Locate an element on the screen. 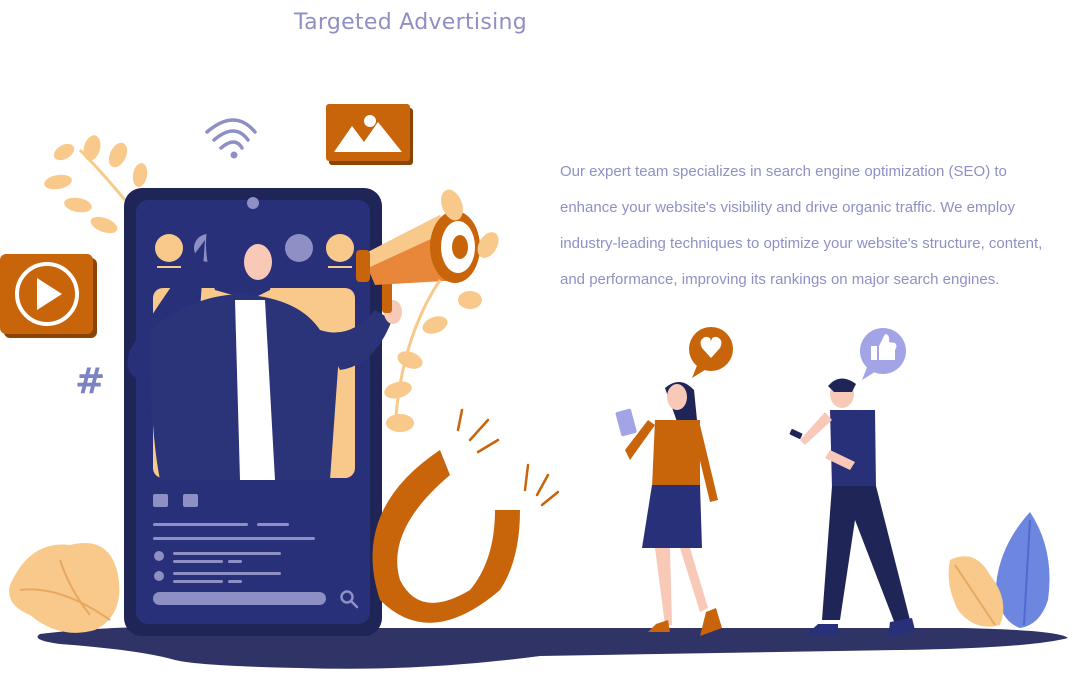  hashtag-symbol: # is located at coordinates (90, 381).